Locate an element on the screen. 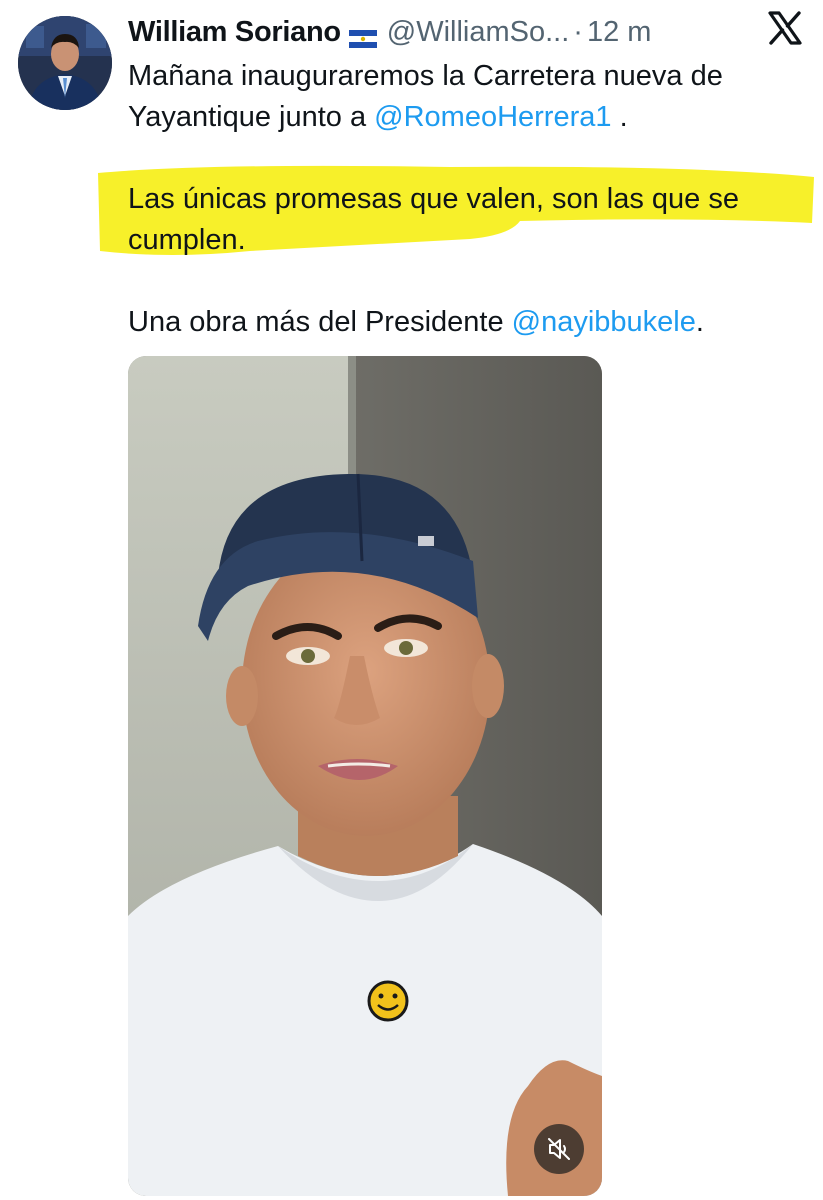  mention-romeoherrera1: @RomeoHerrera1 is located at coordinates (492, 117).